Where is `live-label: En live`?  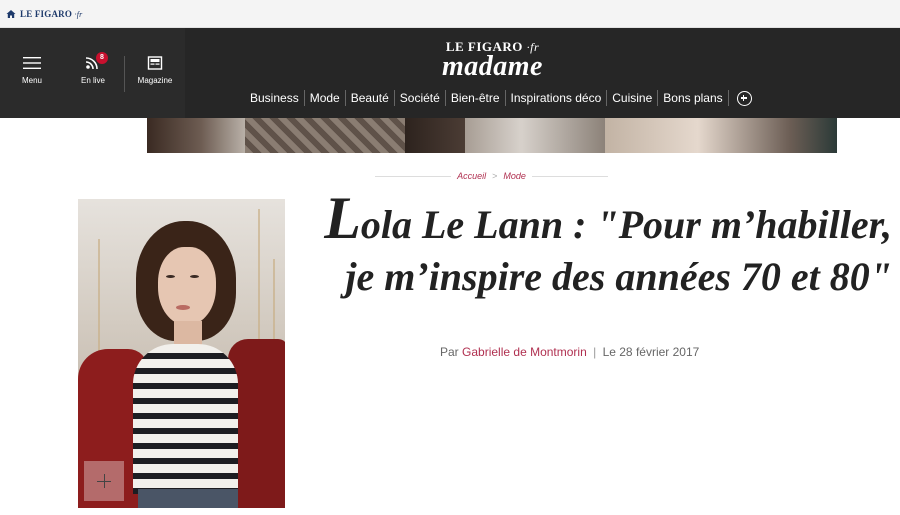
live-label: En live is located at coordinates (92, 80).